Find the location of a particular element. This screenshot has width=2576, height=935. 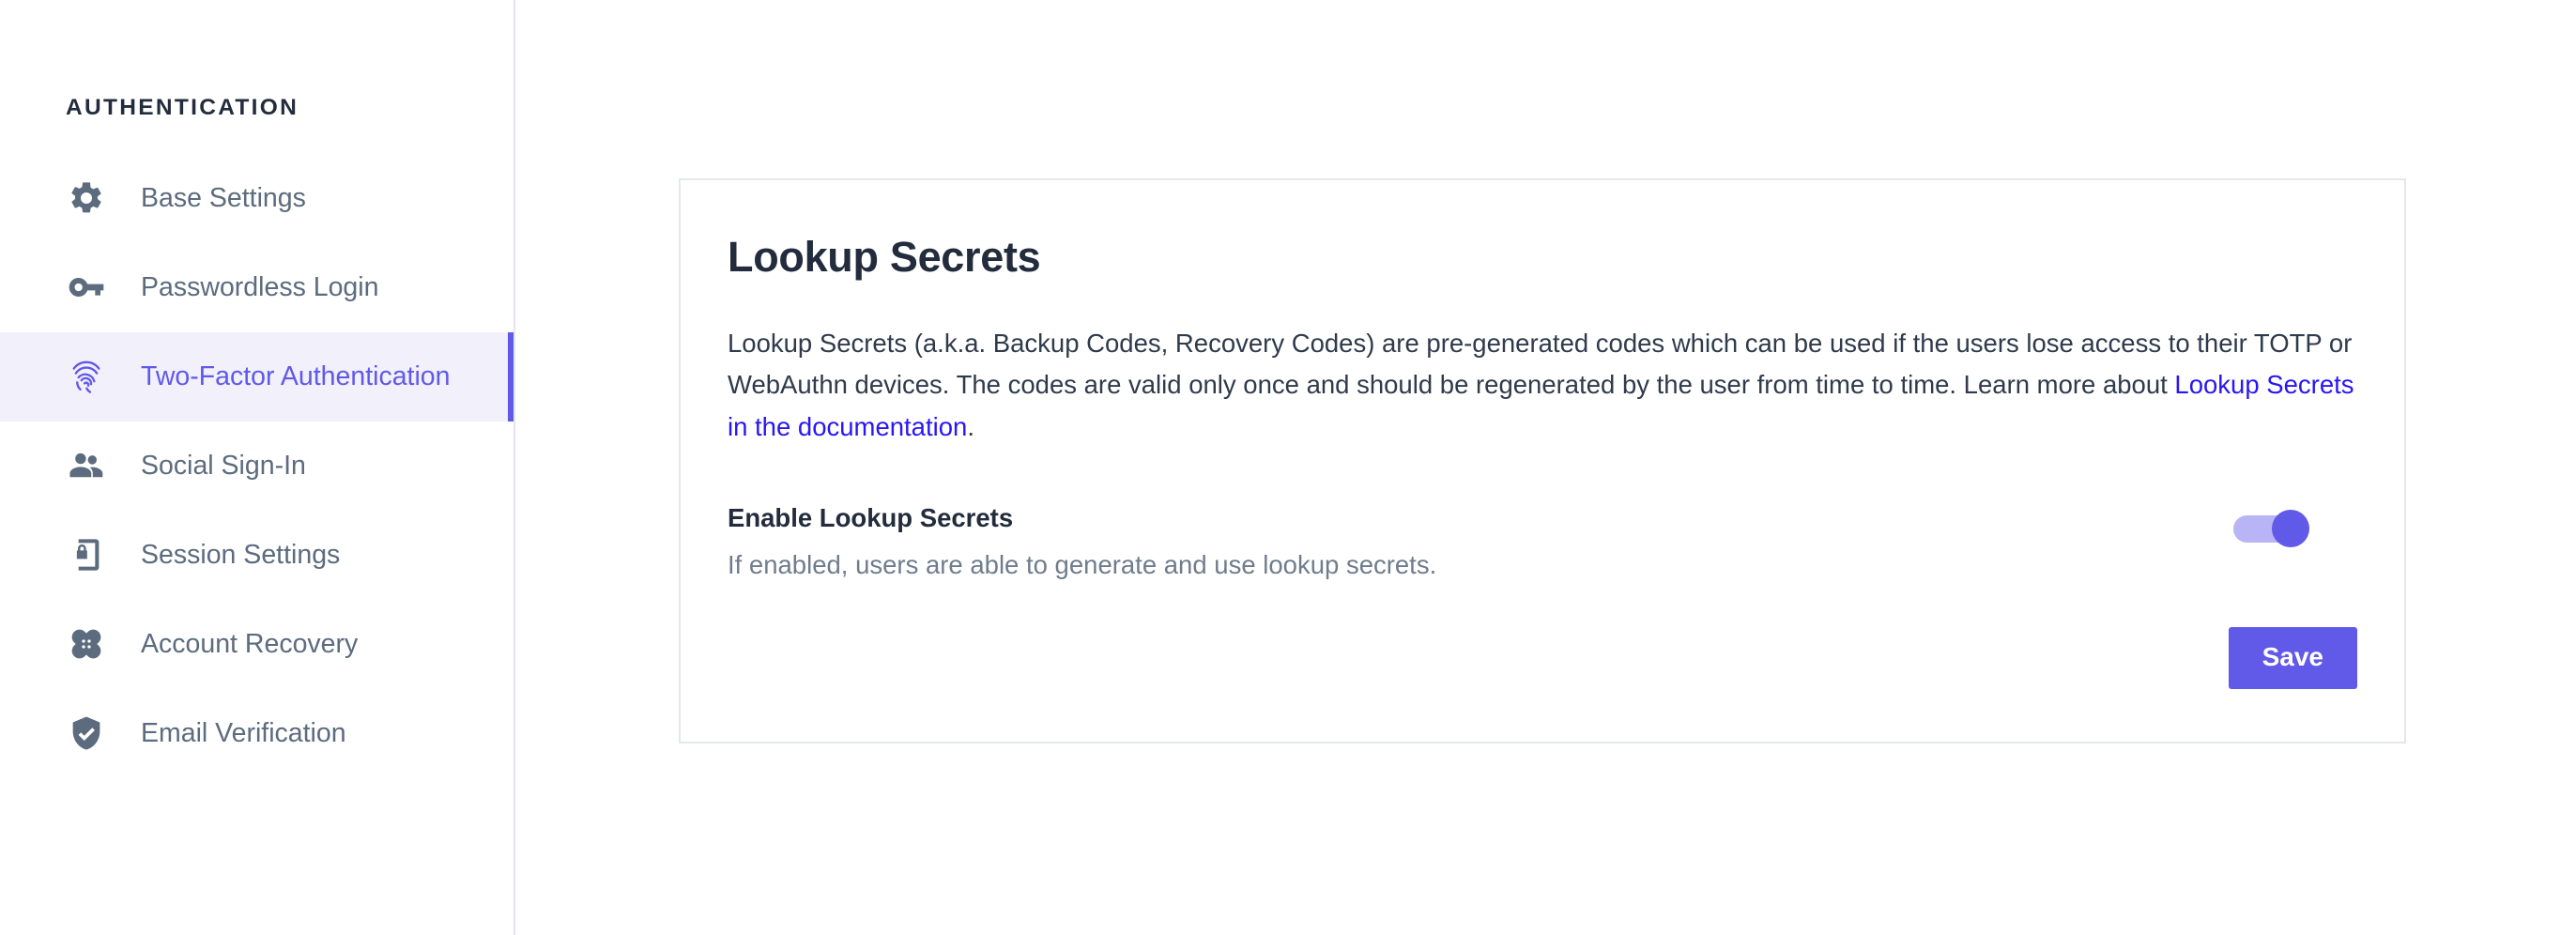

sidebar-item-account-recovery: Account Recovery is located at coordinates (257, 644).